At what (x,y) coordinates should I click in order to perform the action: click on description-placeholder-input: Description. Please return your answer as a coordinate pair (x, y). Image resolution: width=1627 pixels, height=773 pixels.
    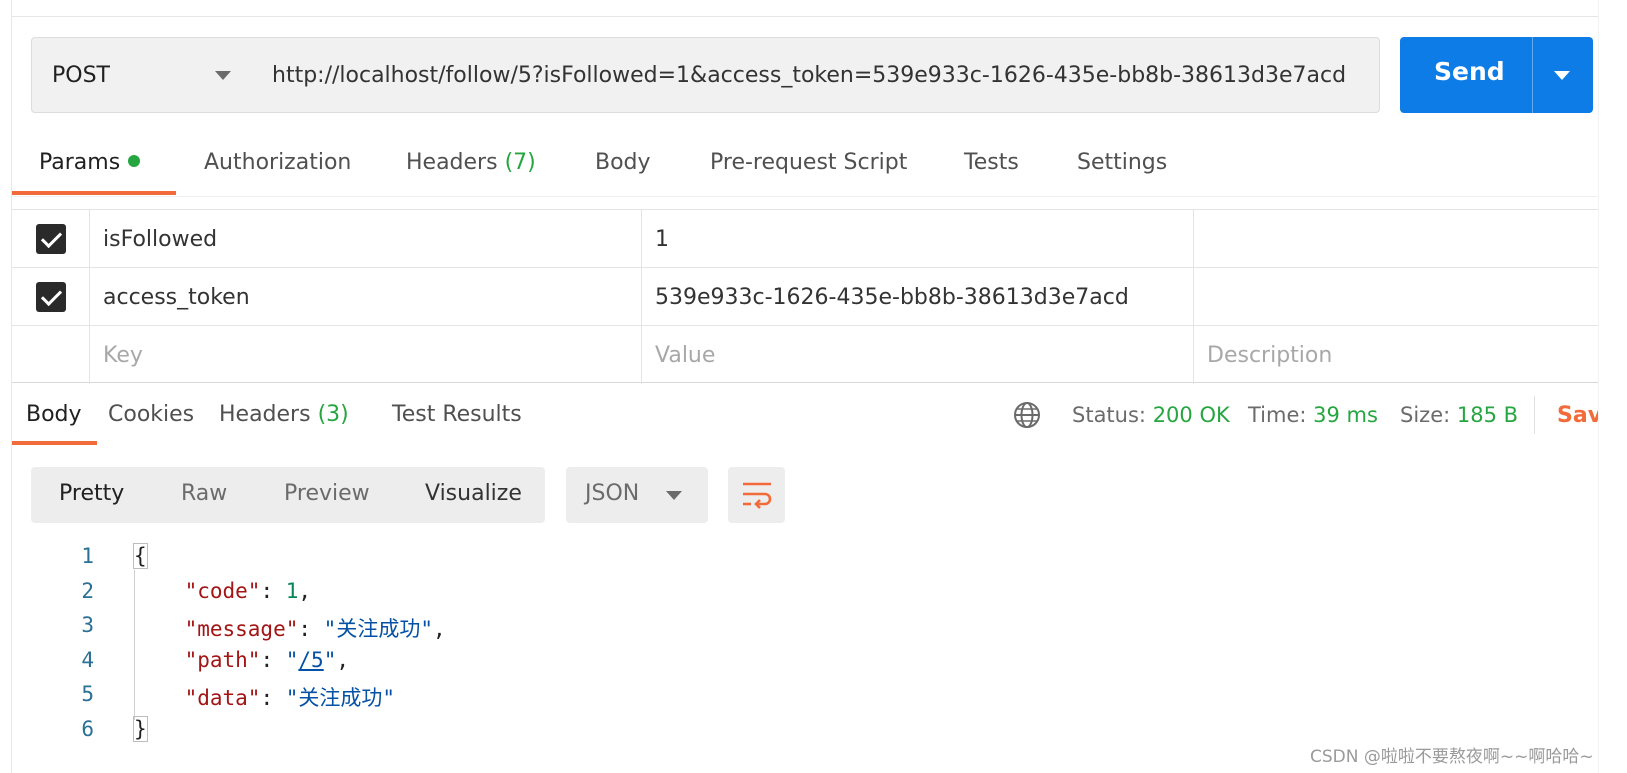
    Looking at the image, I should click on (1396, 355).